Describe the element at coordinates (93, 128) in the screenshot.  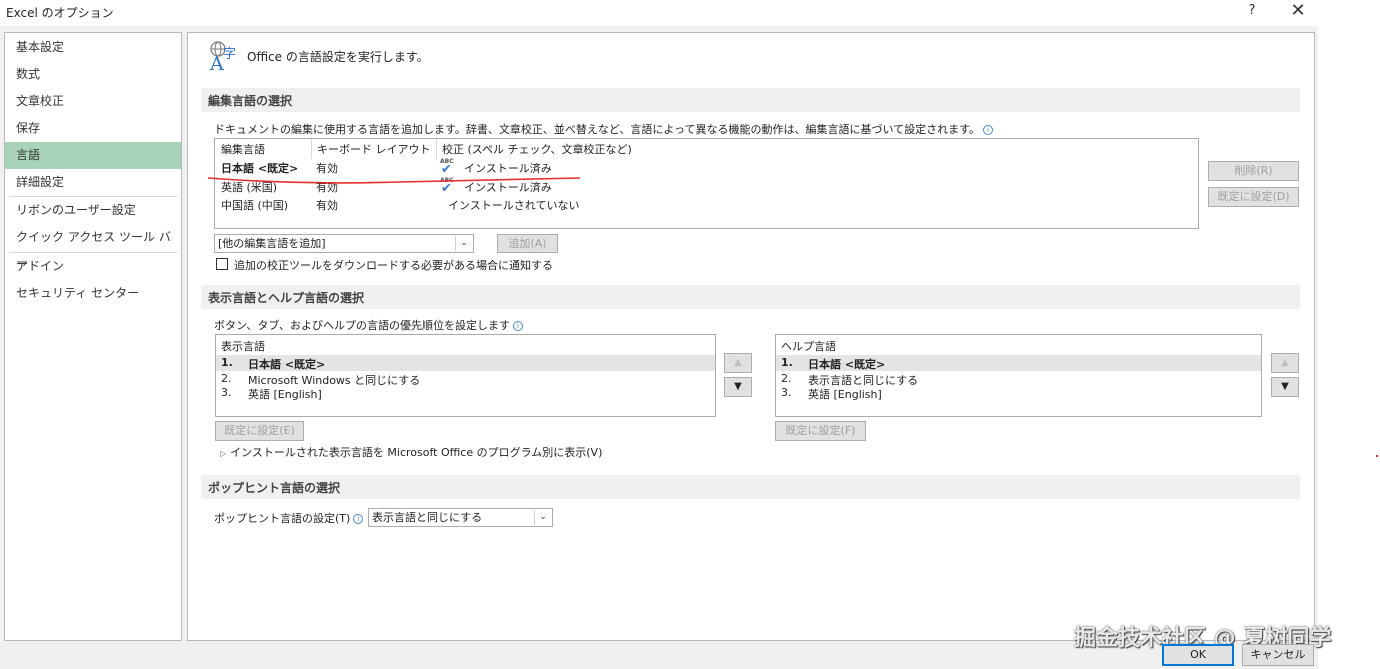
I see `sidebar-item-save: 保存` at that location.